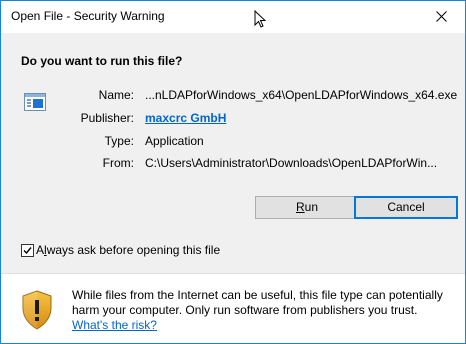 The width and height of the screenshot is (466, 344). Describe the element at coordinates (300, 207) in the screenshot. I see `run-label-mnemonic: R` at that location.